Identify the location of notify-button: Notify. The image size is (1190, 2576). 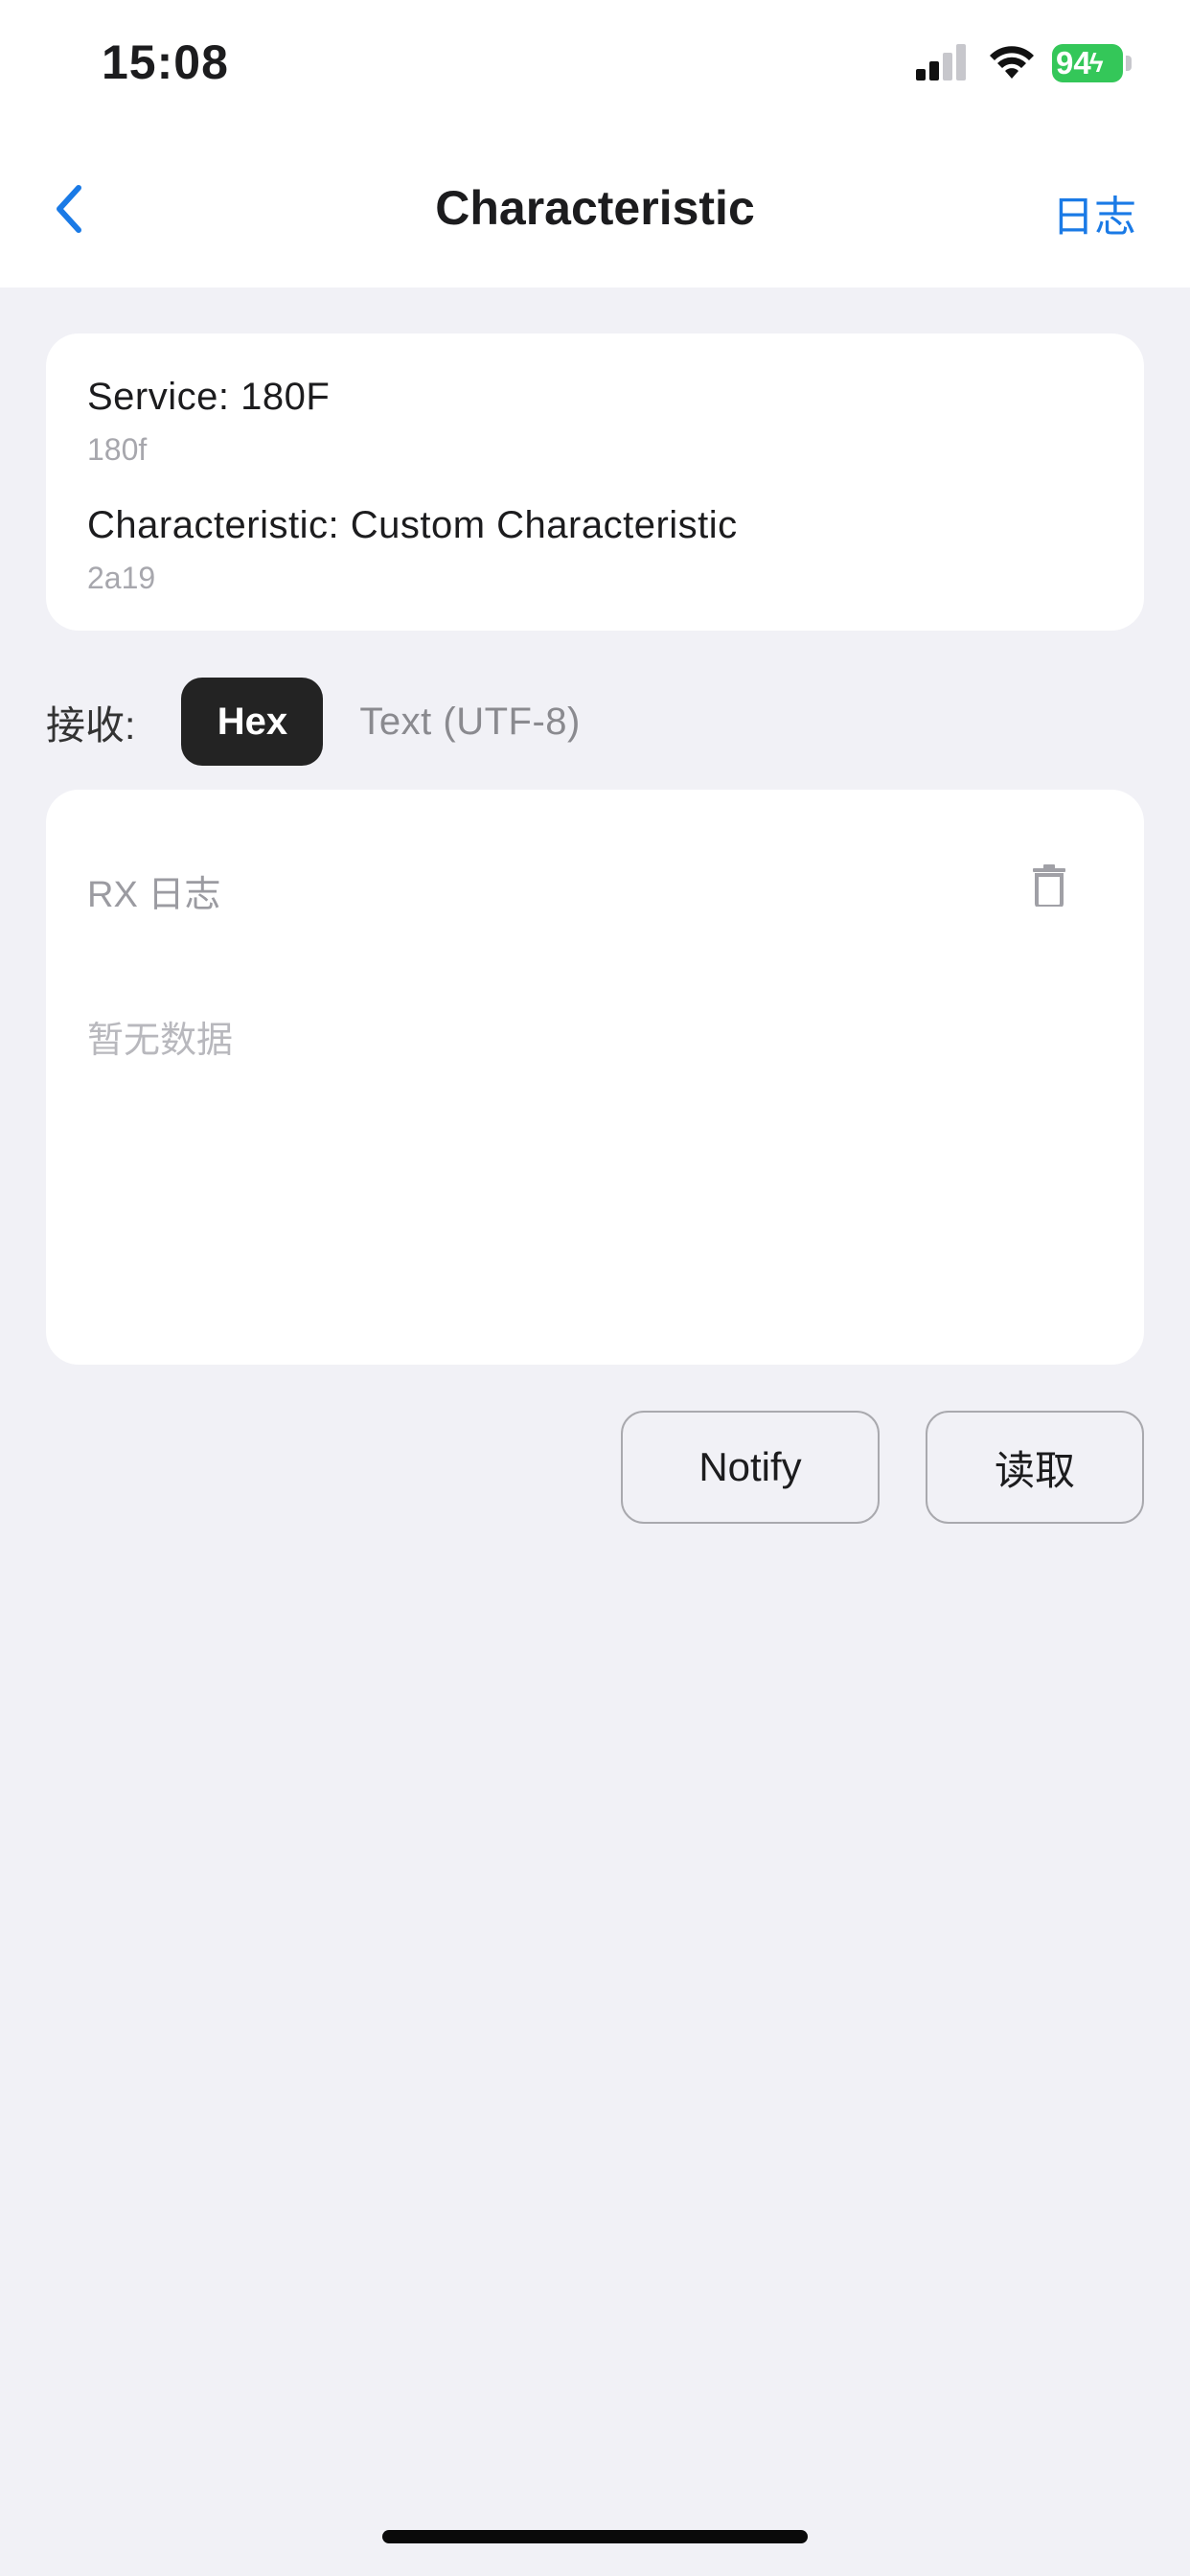
(750, 1467).